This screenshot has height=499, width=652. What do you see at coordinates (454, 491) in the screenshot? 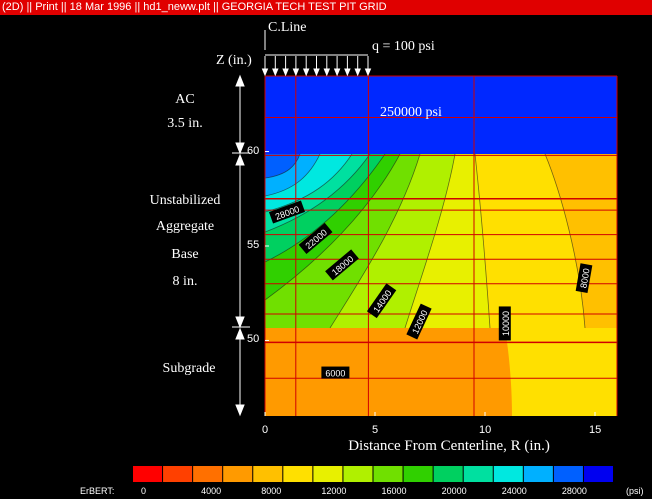
I see `legend-tick-label: 20000` at bounding box center [454, 491].